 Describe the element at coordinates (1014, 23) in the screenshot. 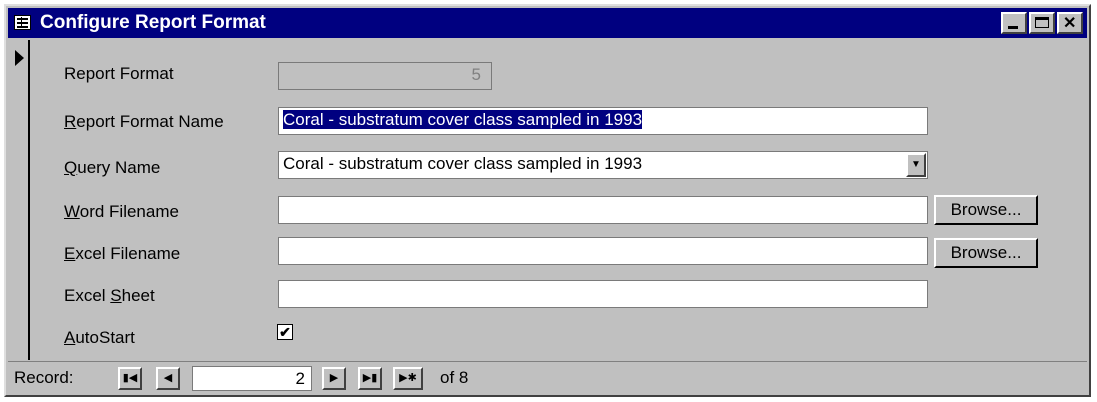

I see `minimize-icon` at that location.